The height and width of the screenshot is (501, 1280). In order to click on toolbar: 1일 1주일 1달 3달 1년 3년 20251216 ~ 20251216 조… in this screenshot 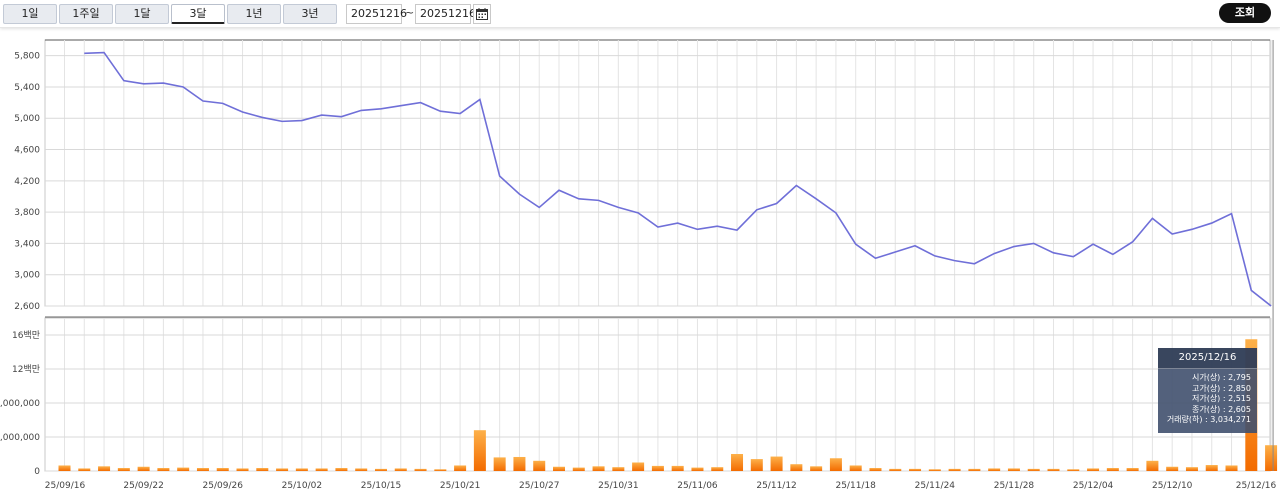, I will do `click(640, 14)`.